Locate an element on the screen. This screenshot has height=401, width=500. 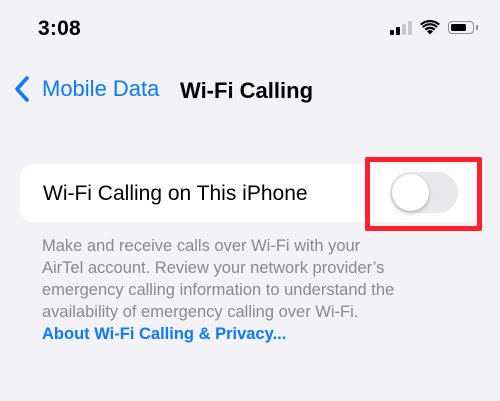
status-icons is located at coordinates (434, 27).